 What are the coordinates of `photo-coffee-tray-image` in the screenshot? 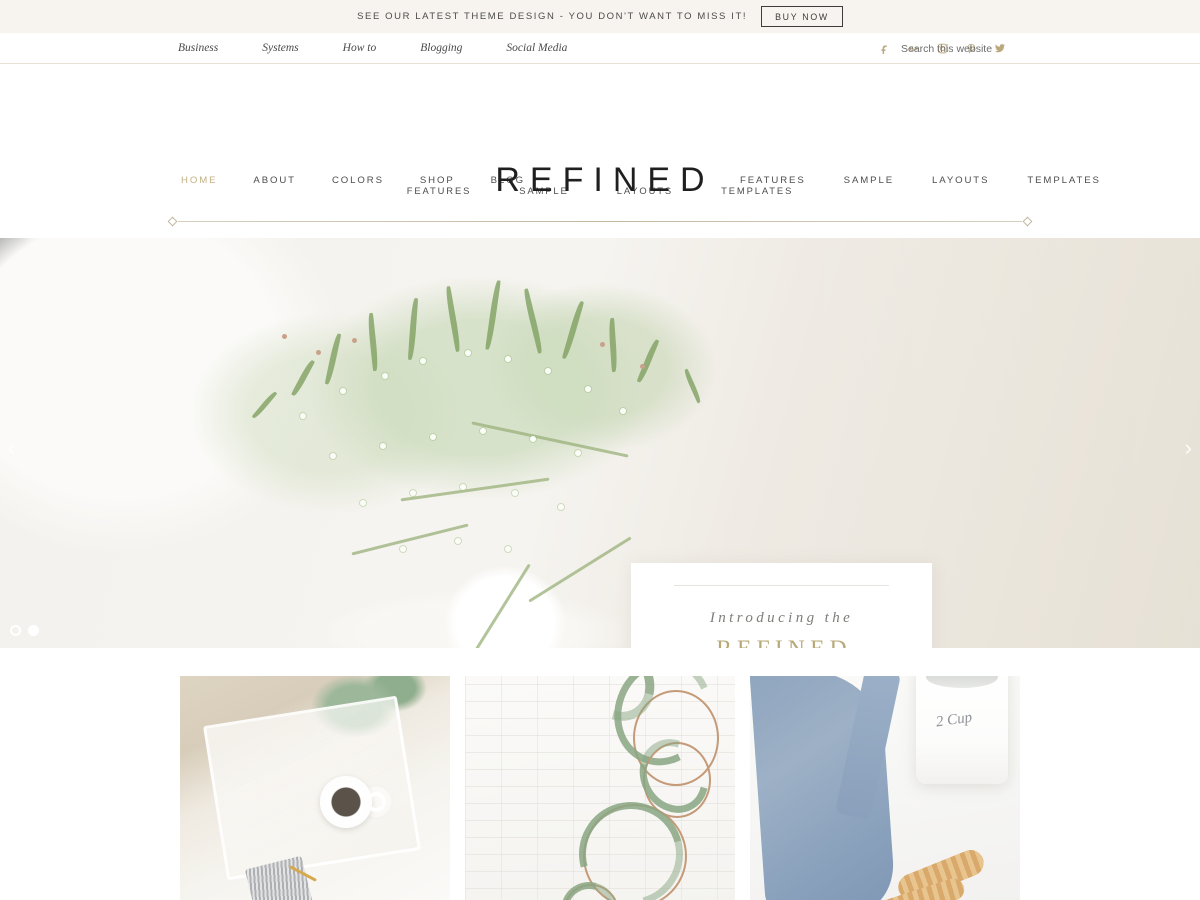 It's located at (315, 788).